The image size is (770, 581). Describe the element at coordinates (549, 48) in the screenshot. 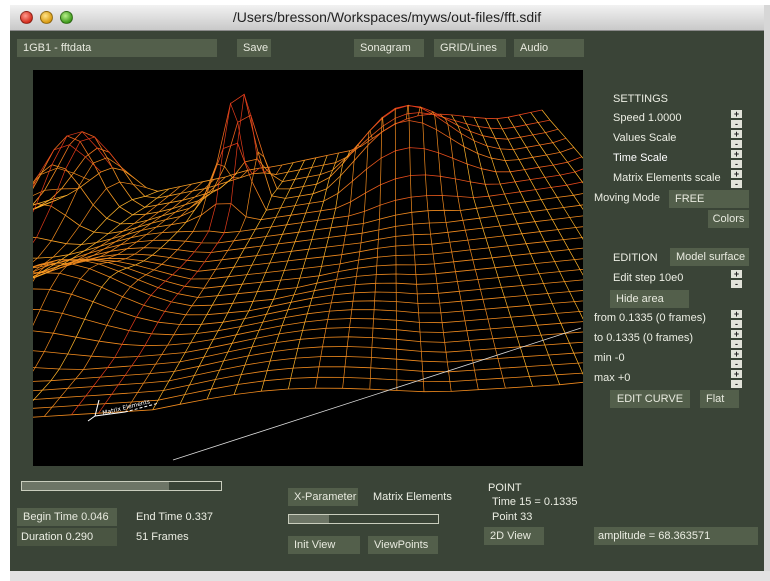

I see `audio-button: Audio` at that location.